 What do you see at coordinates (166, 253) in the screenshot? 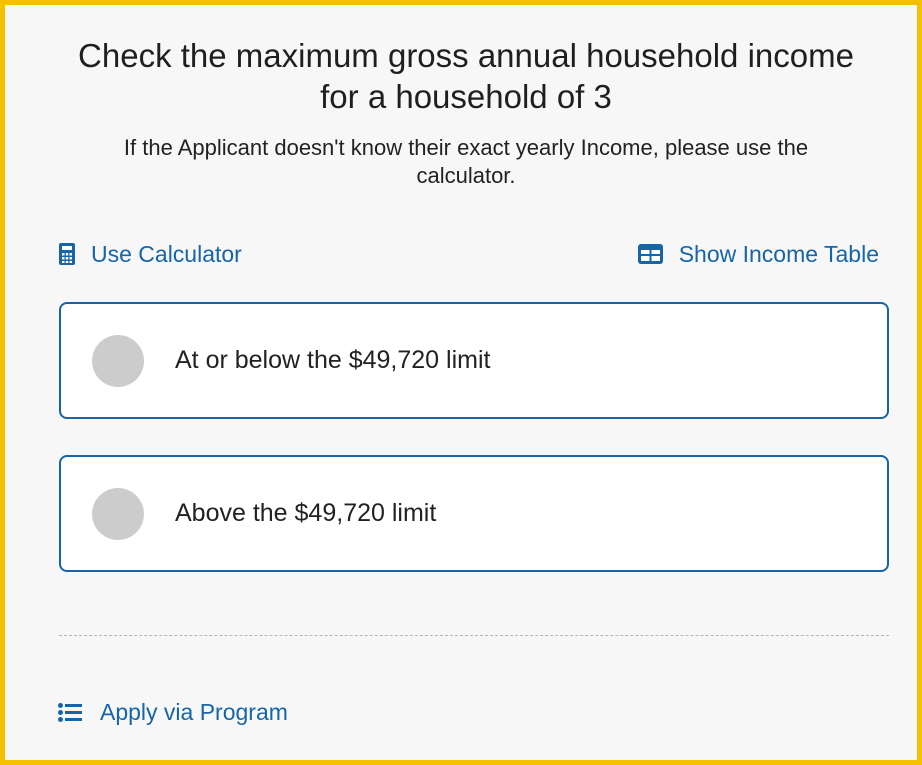
I see `use-calculator-label: Use Calculator` at bounding box center [166, 253].